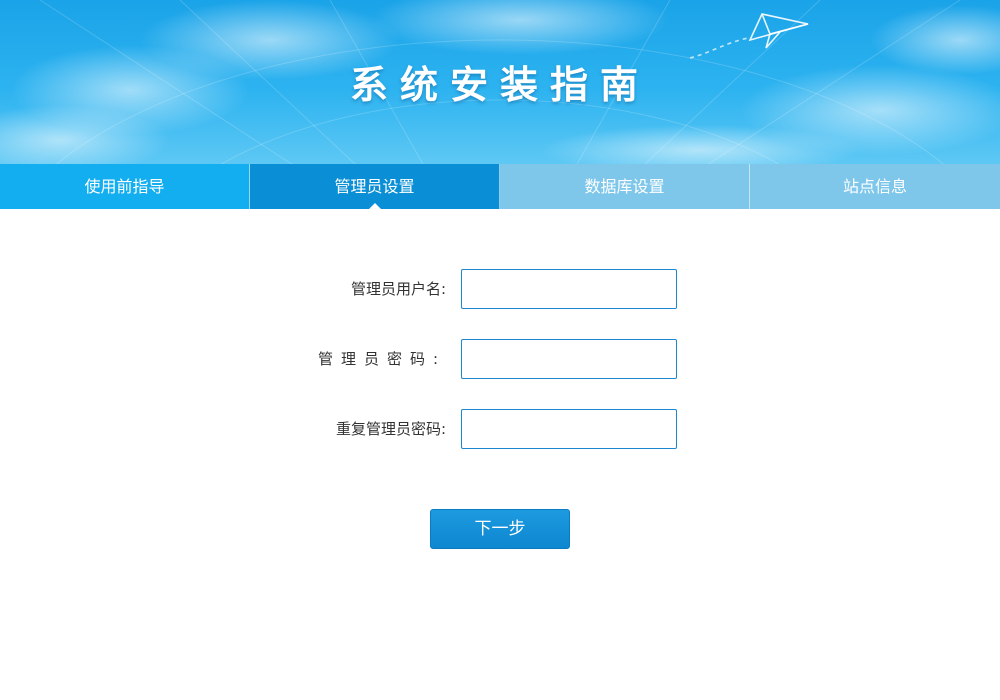  I want to click on password-input, so click(569, 359).